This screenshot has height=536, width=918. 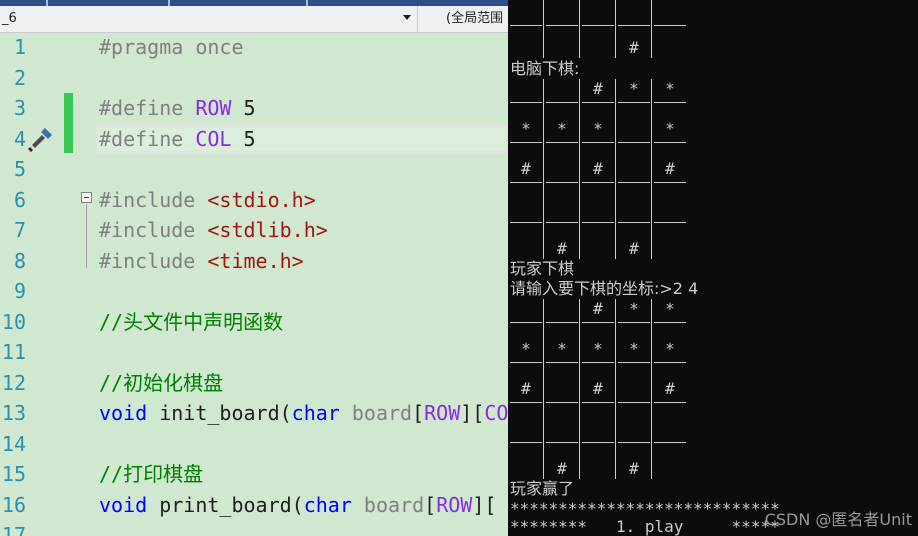 What do you see at coordinates (303, 413) in the screenshot?
I see `code-text: void init_board(char board[ROW][COL` at bounding box center [303, 413].